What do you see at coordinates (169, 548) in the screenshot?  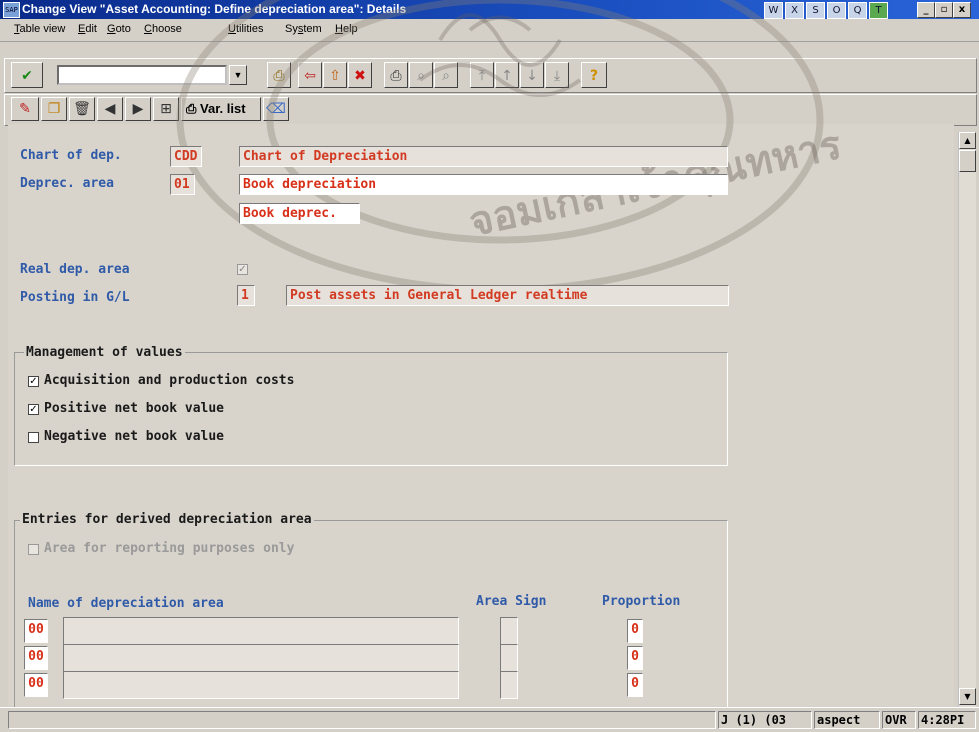 I see `reporting-area-label: Area for reporting purposes only` at bounding box center [169, 548].